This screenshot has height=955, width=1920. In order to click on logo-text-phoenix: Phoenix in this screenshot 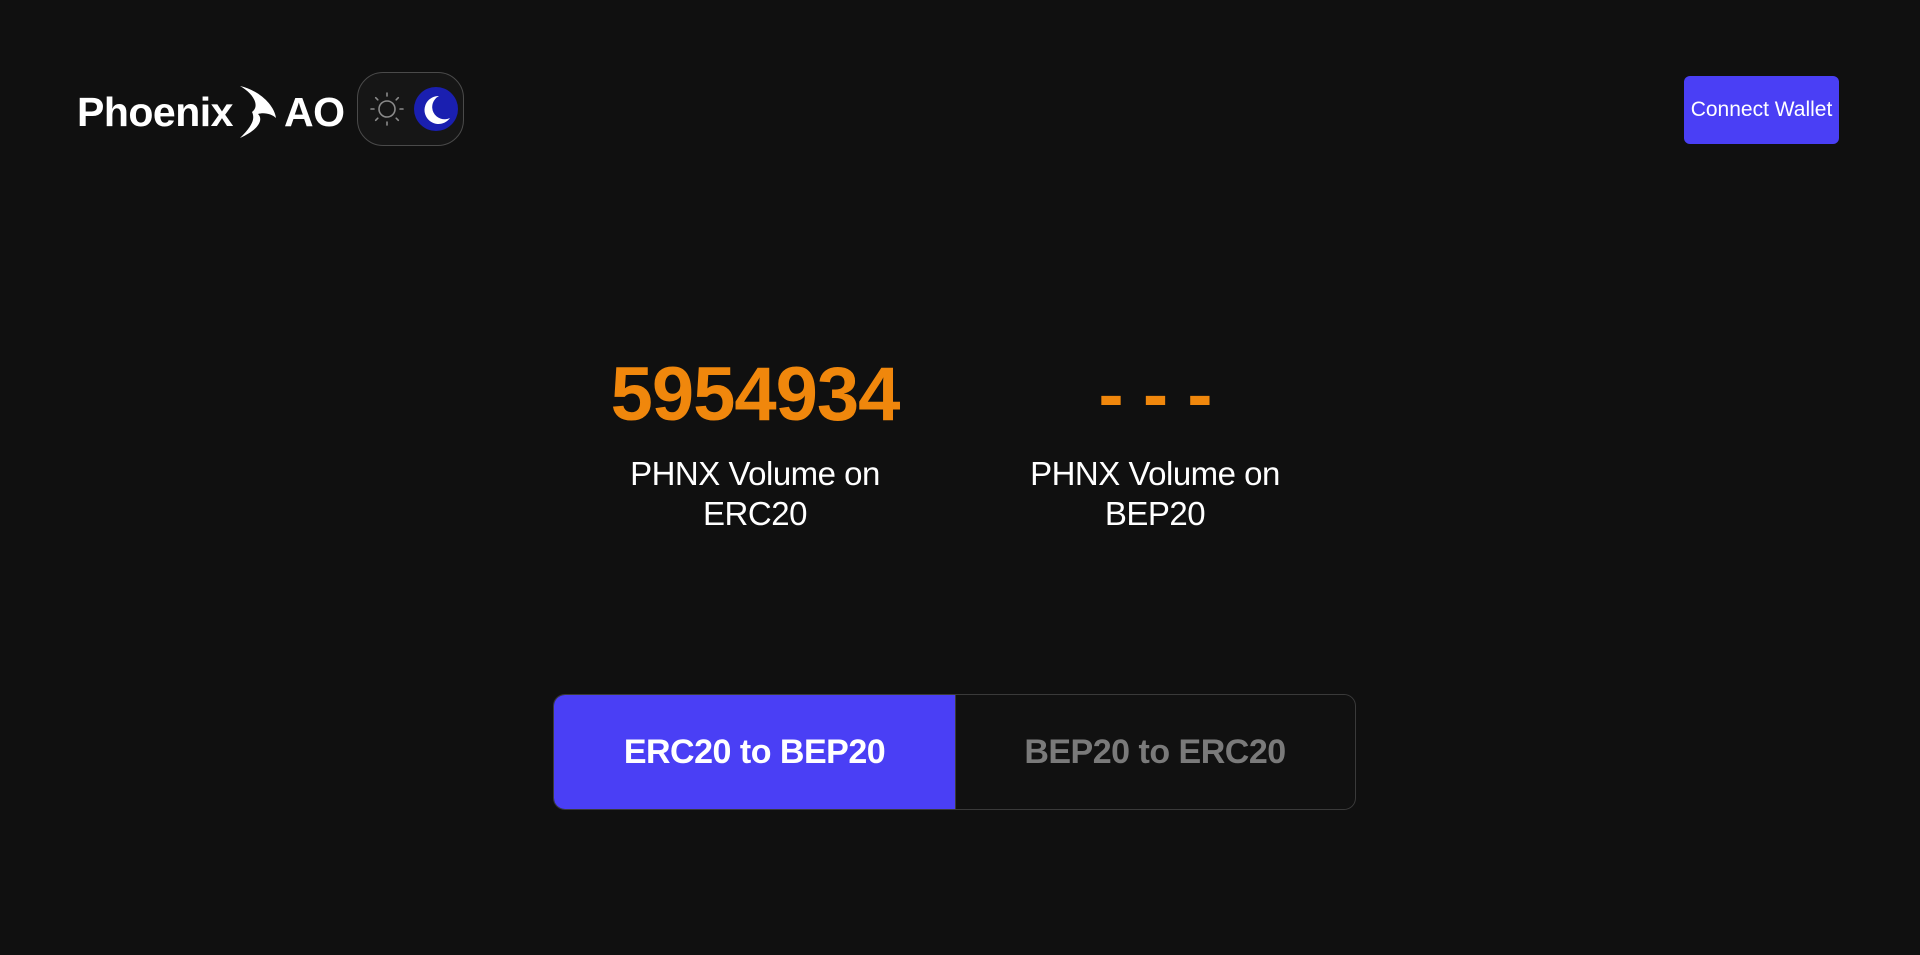, I will do `click(155, 111)`.